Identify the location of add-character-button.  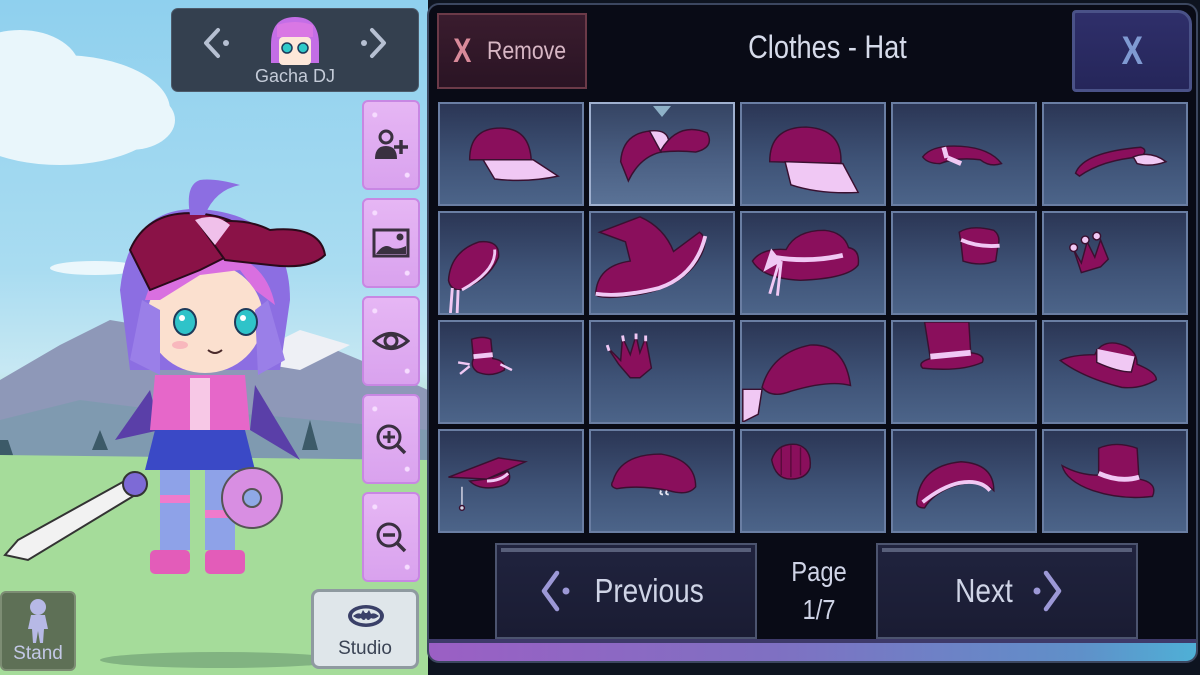
(391, 145).